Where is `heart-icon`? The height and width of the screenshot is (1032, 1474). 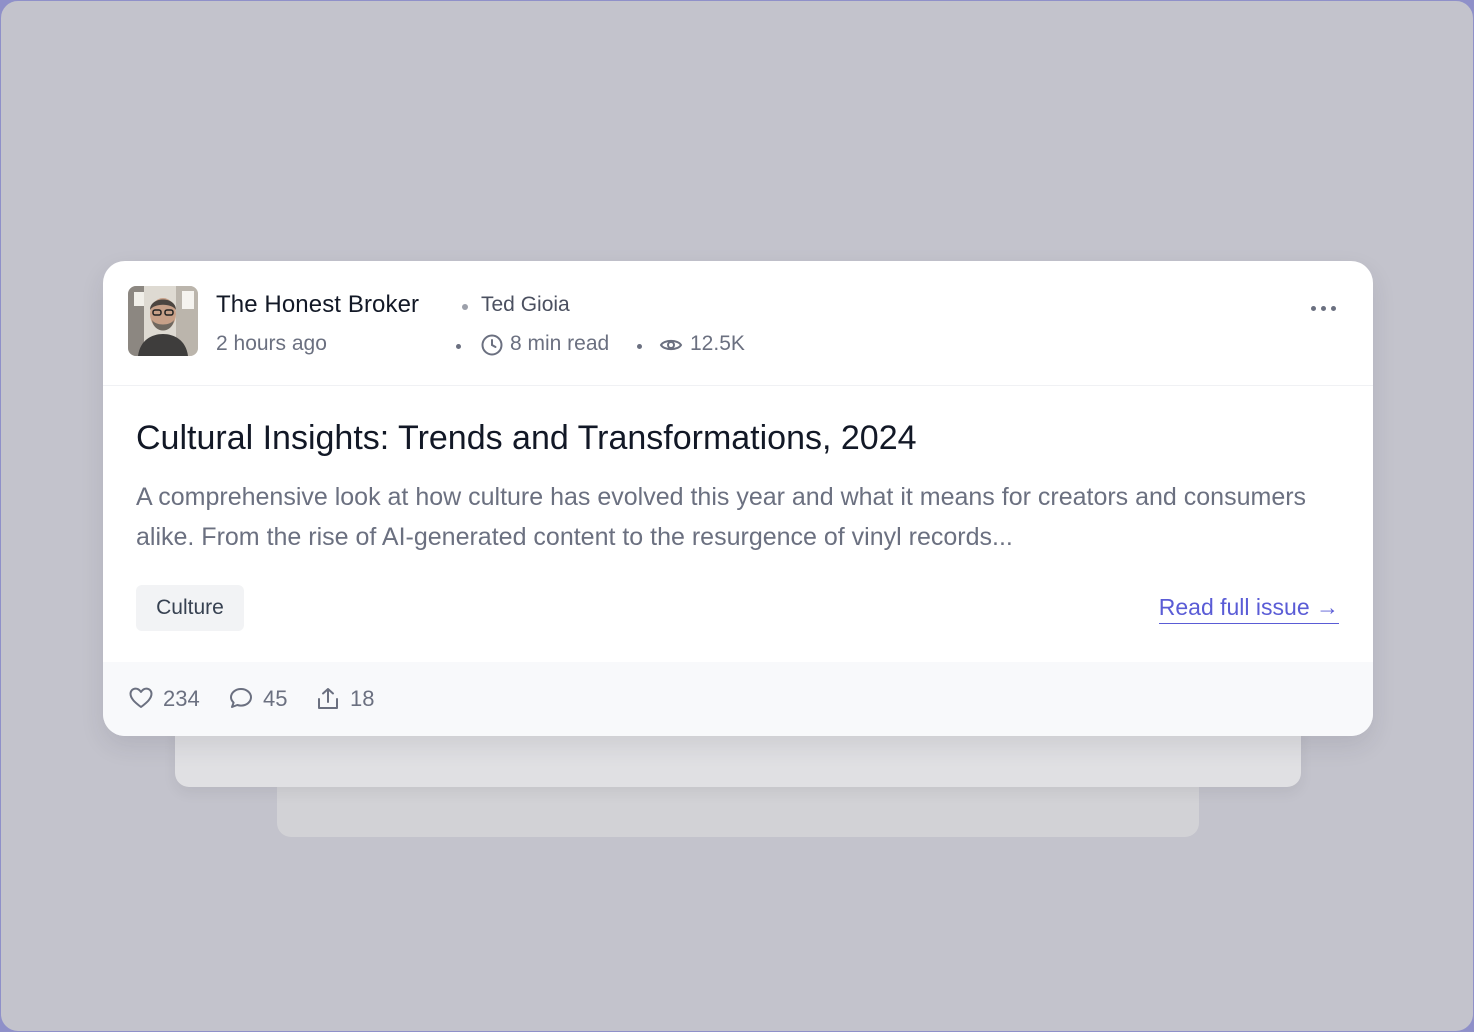 heart-icon is located at coordinates (141, 697).